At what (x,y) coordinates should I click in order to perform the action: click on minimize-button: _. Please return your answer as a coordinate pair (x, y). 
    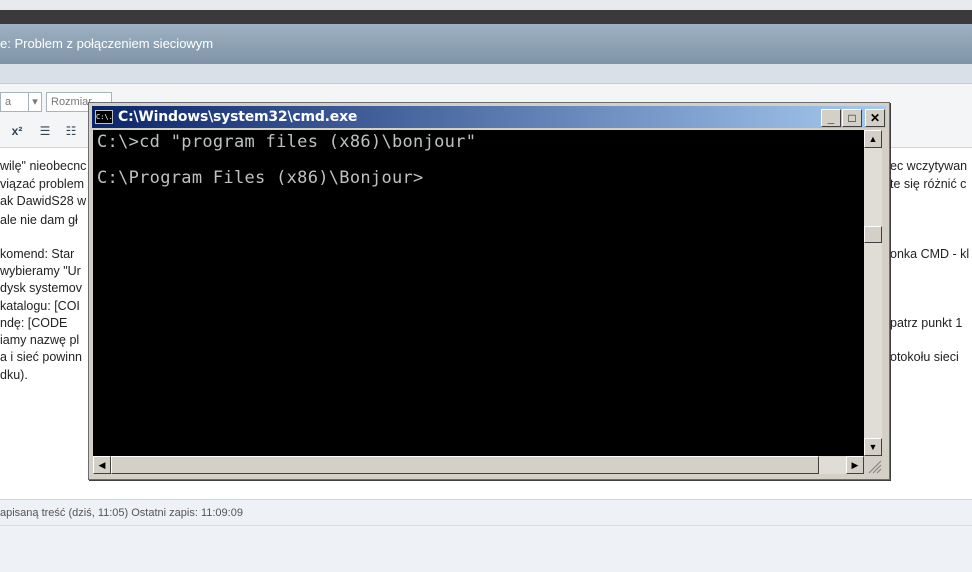
    Looking at the image, I should click on (831, 118).